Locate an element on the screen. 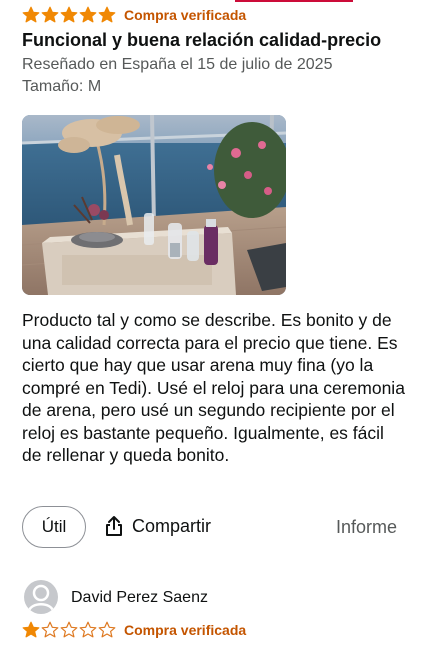 The height and width of the screenshot is (650, 421). review-rating-row: Compra verificada is located at coordinates (134, 15).